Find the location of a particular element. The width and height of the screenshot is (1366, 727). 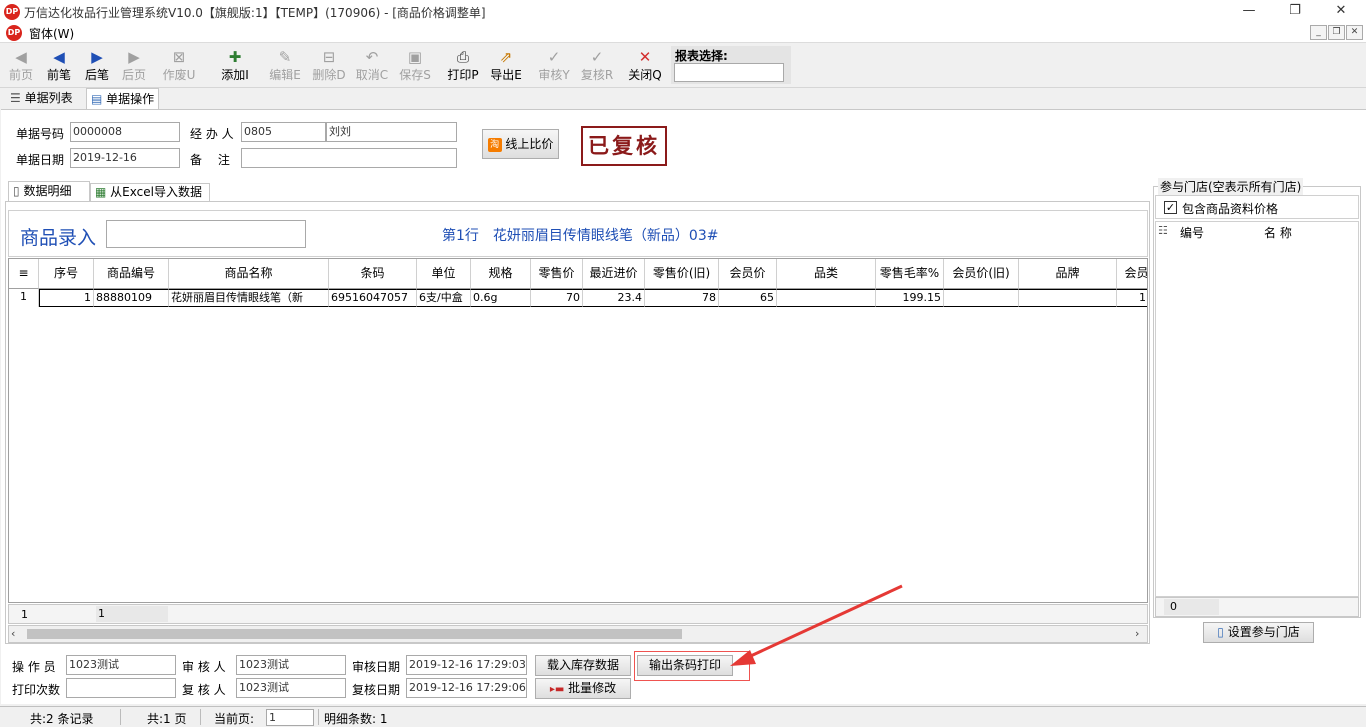

col-member: 会员价 is located at coordinates (748, 274).